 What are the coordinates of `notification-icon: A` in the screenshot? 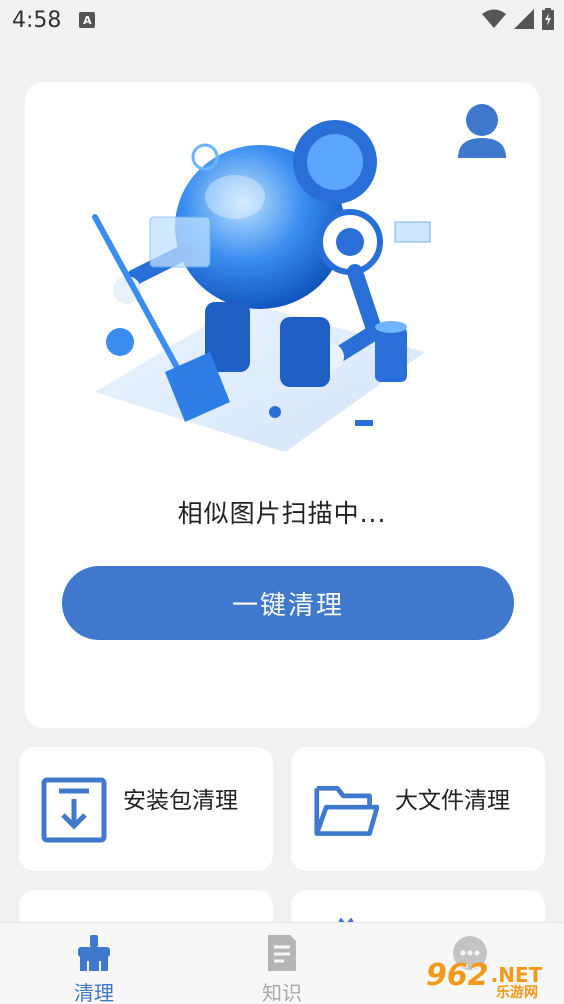 It's located at (87, 20).